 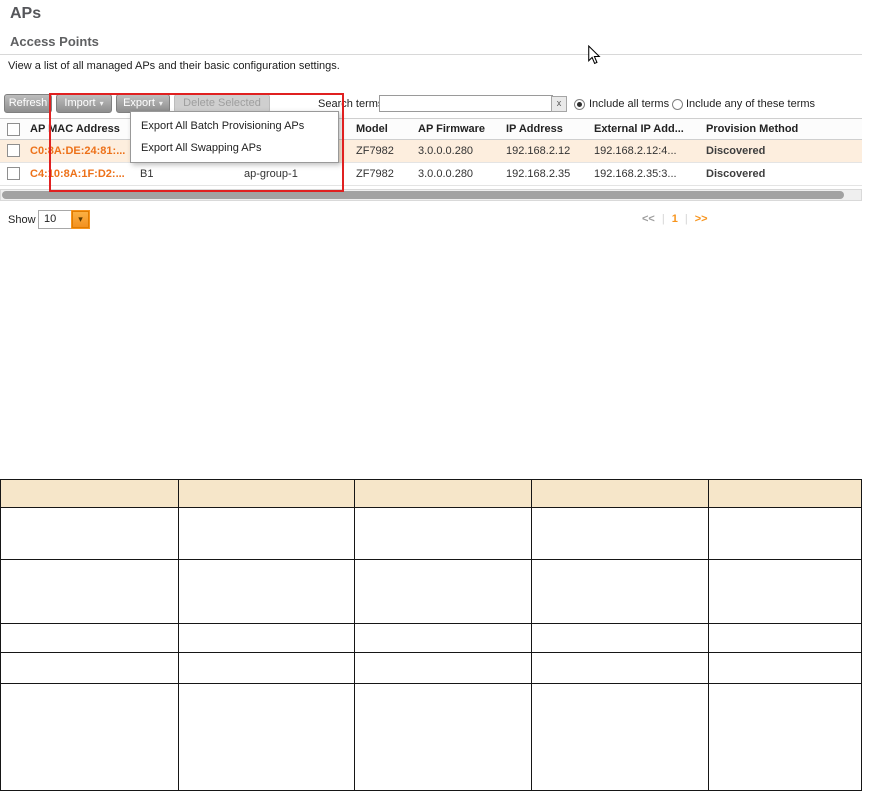 What do you see at coordinates (579, 104) in the screenshot?
I see `include-all-terms-radio` at bounding box center [579, 104].